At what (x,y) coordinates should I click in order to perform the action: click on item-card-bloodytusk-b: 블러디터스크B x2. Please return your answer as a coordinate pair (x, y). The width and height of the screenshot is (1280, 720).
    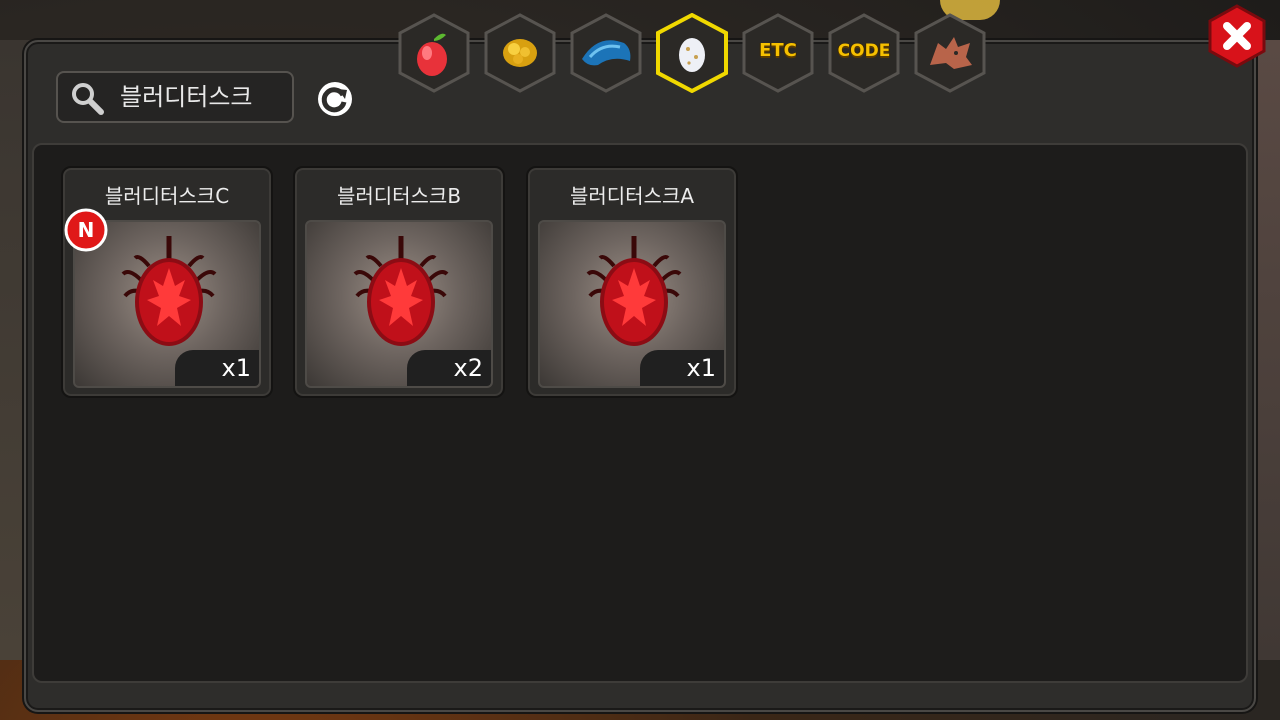
    Looking at the image, I should click on (399, 282).